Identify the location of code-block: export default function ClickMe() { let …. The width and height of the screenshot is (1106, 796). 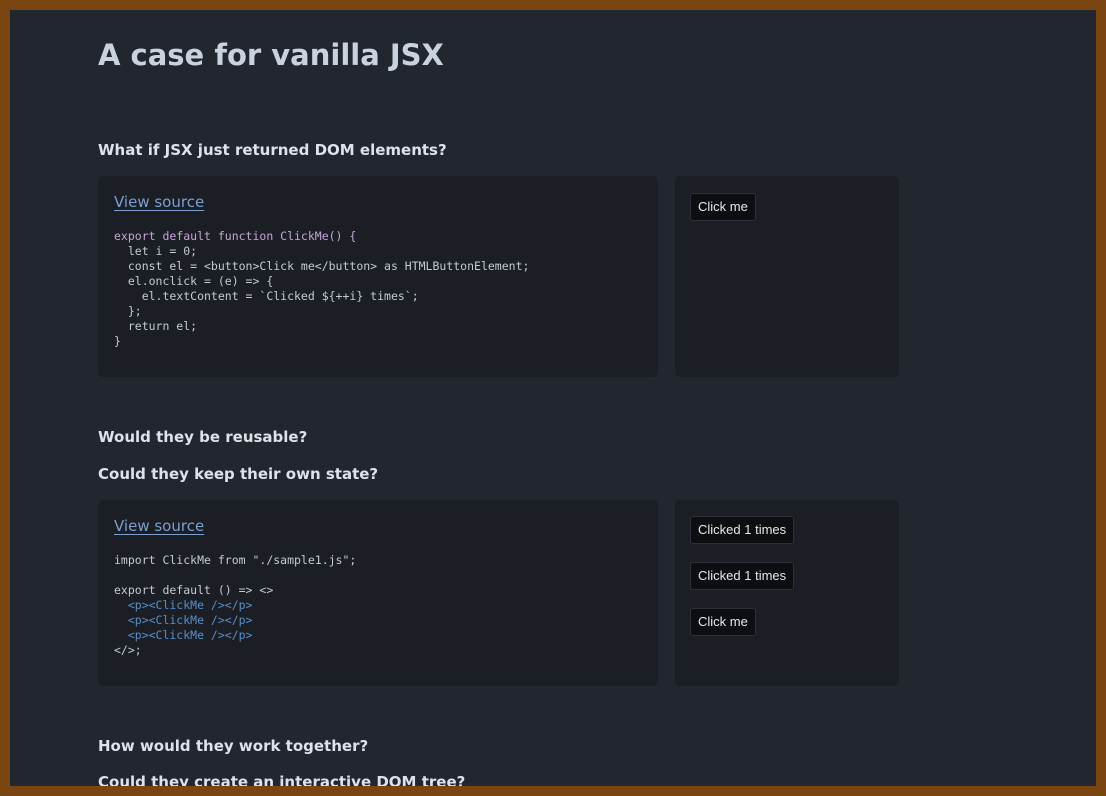
(321, 289).